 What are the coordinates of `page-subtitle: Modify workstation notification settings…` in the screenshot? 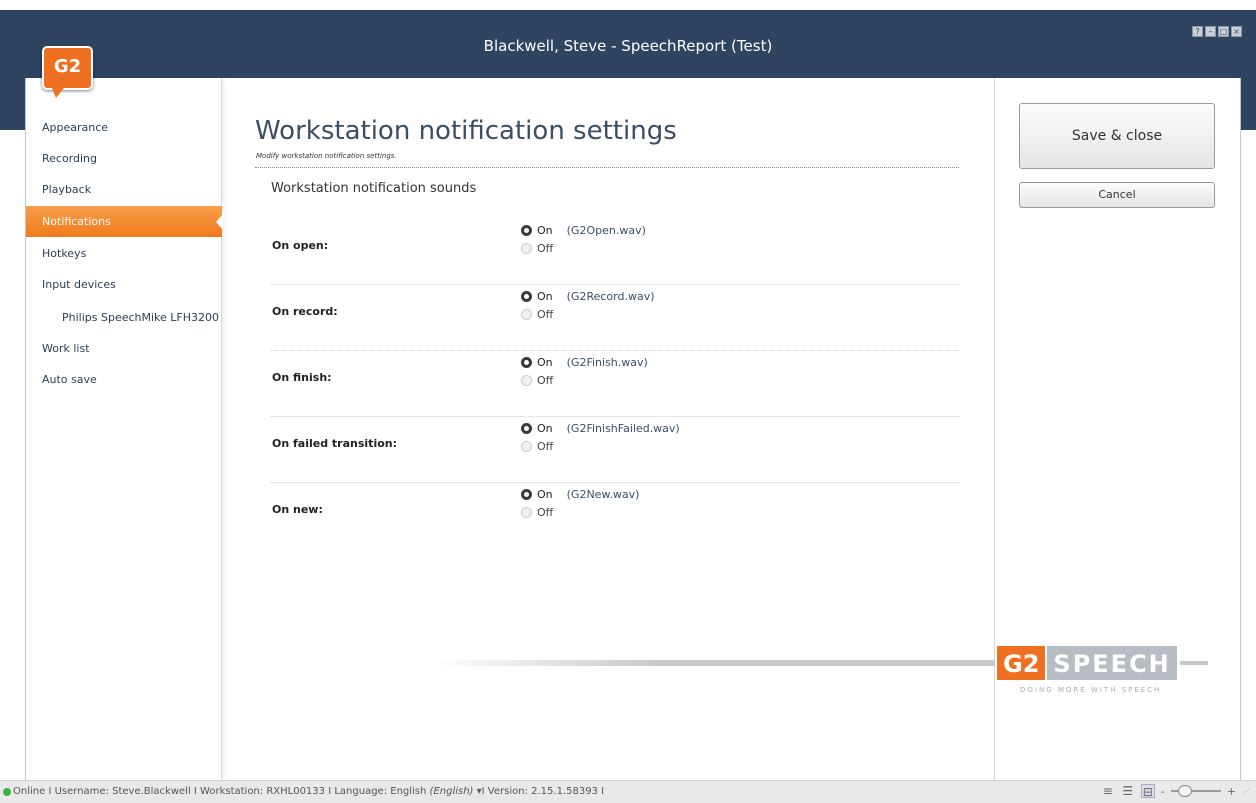 It's located at (326, 156).